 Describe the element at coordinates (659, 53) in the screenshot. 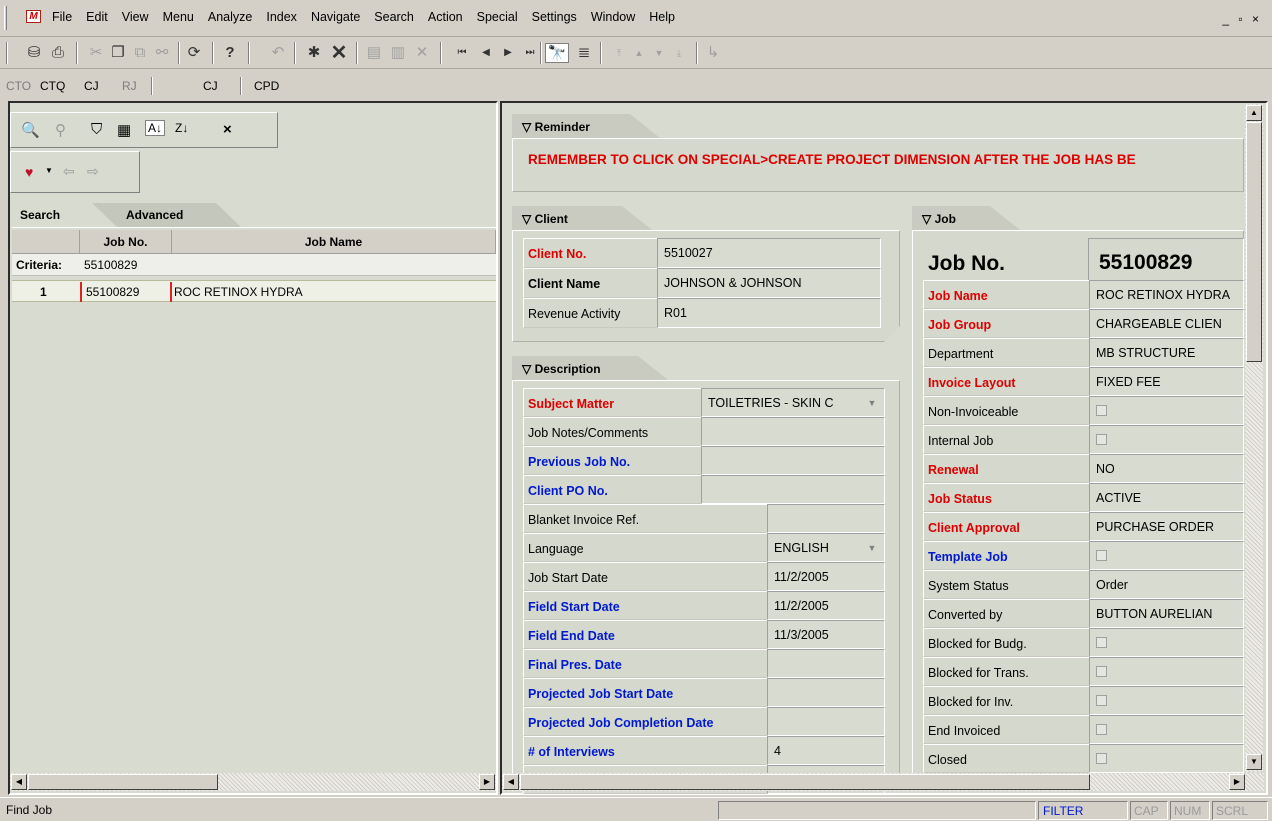

I see `move-down-icon: ▼` at that location.